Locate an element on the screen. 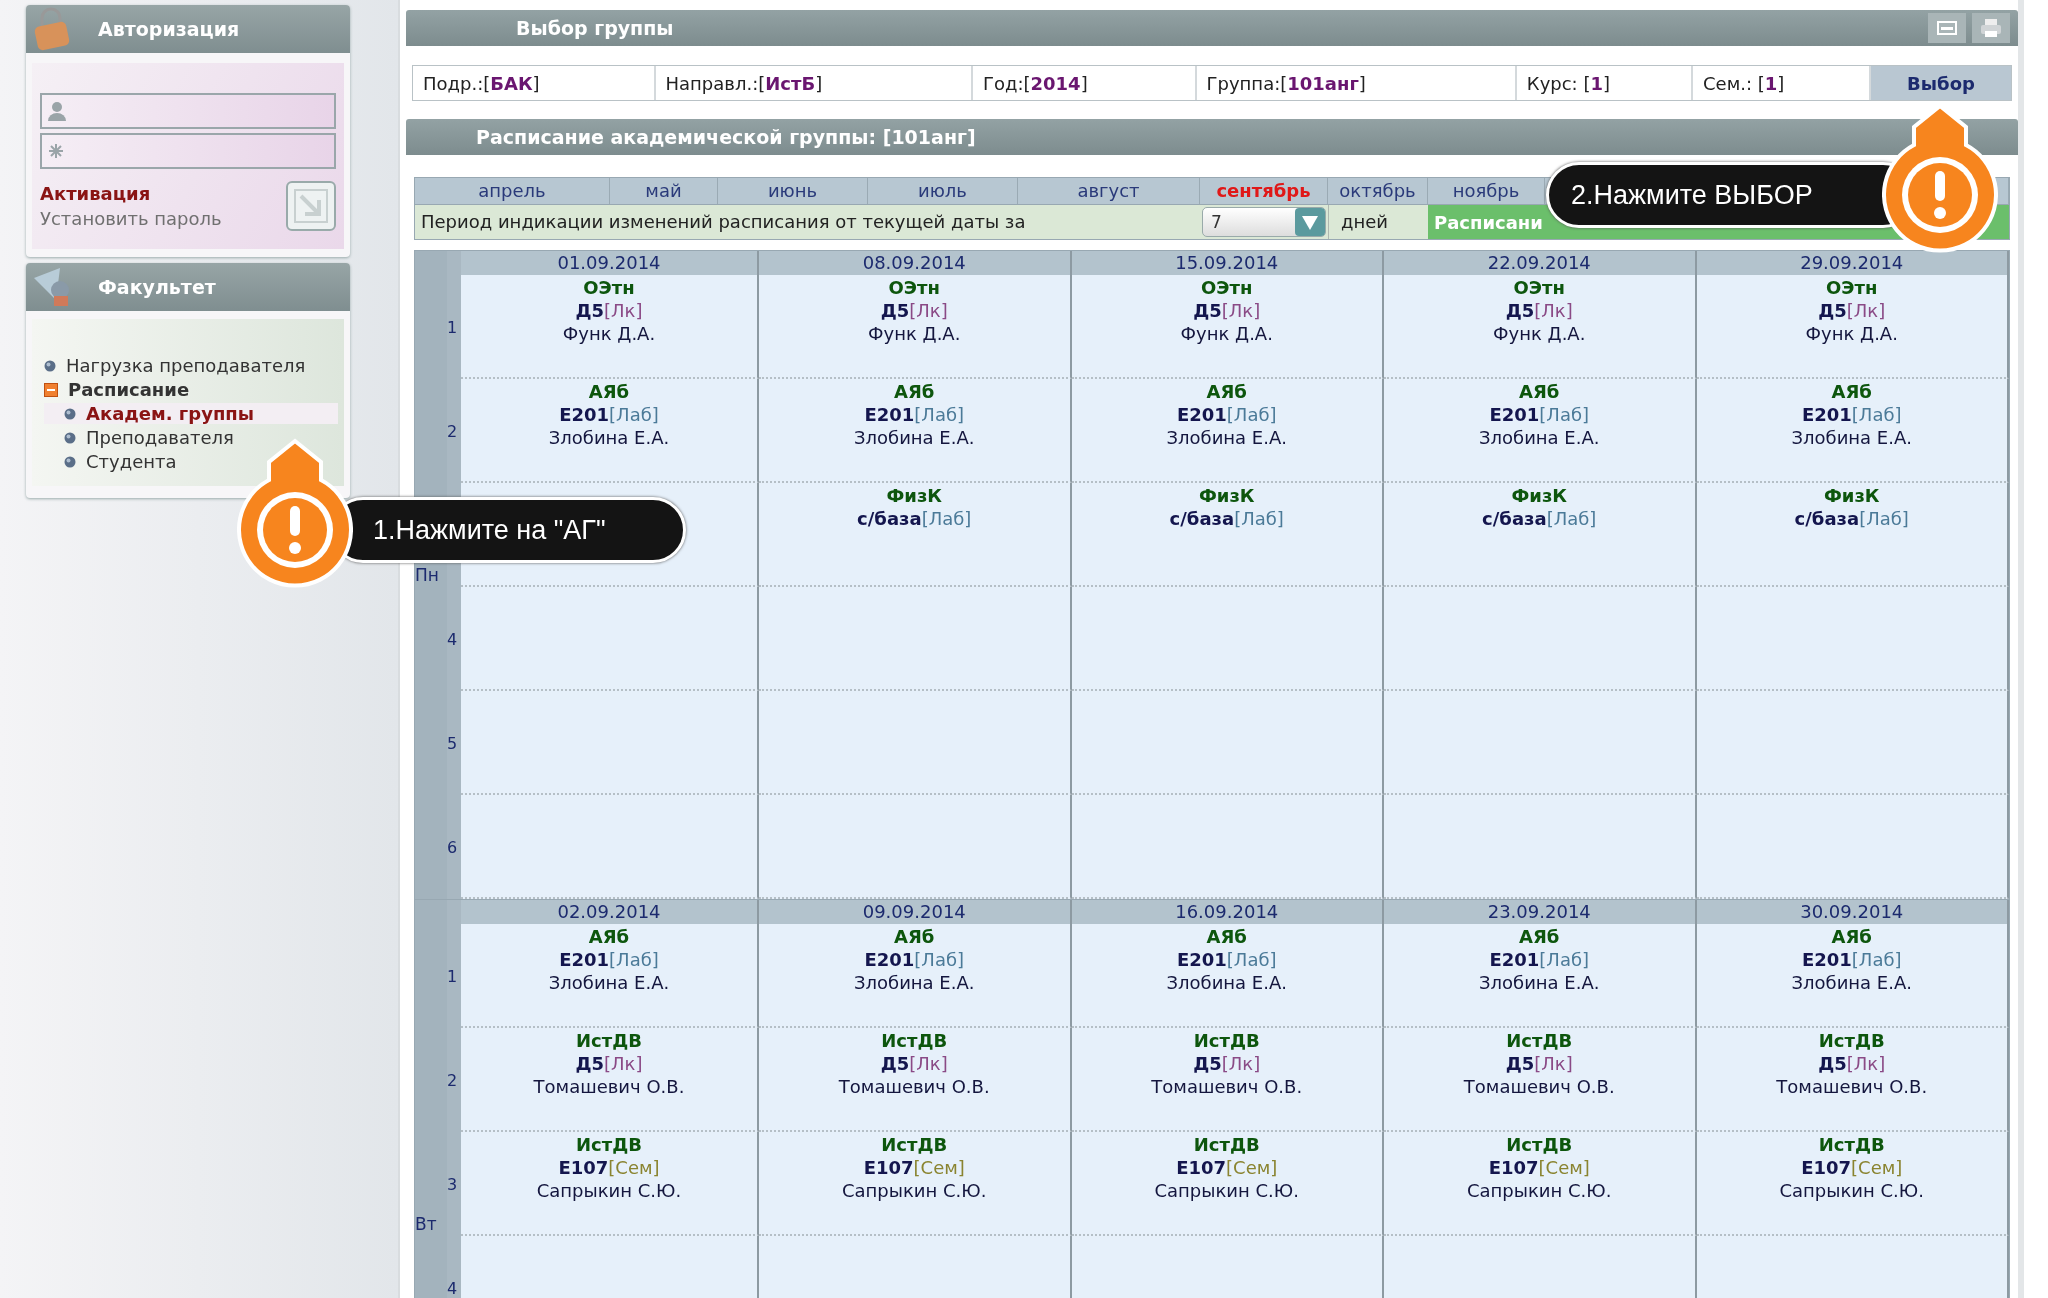 Image resolution: width=2048 pixels, height=1298 pixels. date-header: 15.09.2014 is located at coordinates (1227, 263).